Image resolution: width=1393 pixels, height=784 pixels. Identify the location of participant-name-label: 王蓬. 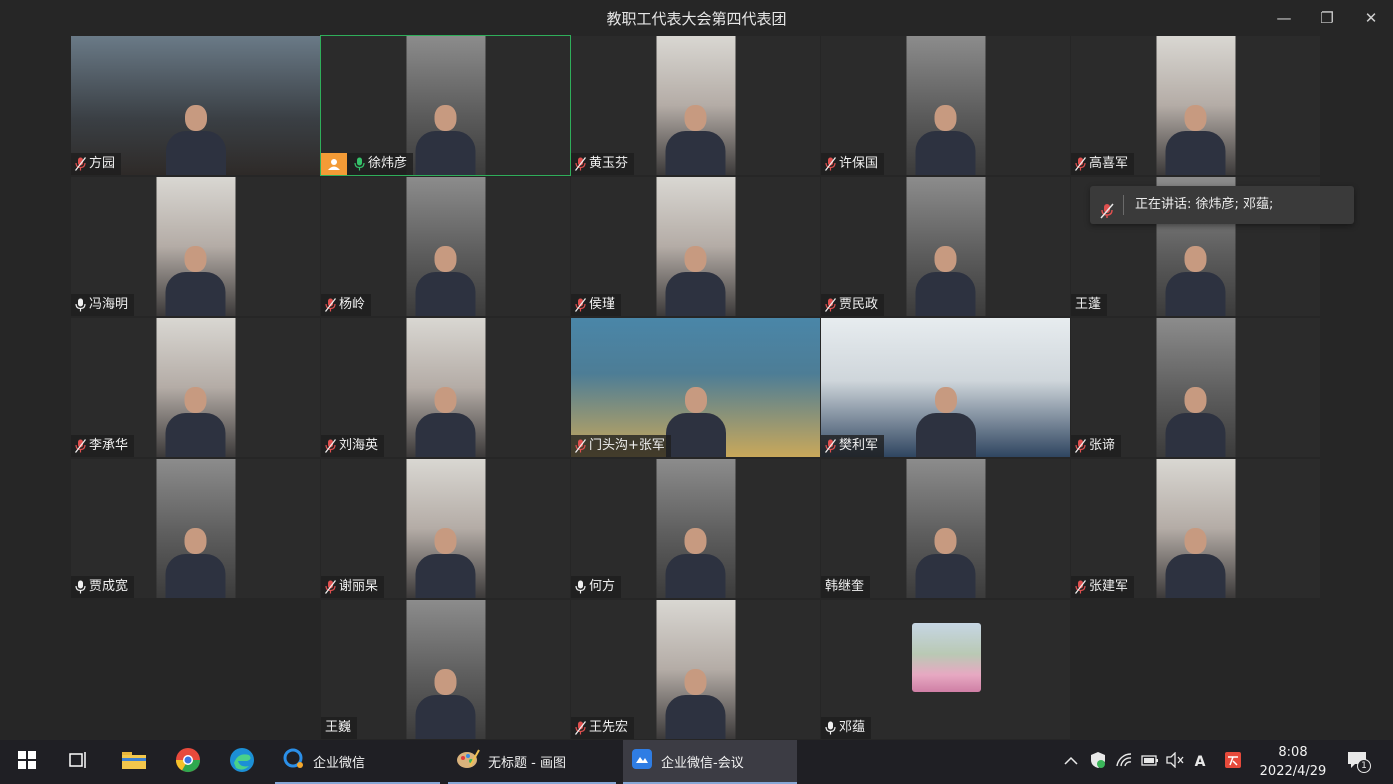
(1089, 305).